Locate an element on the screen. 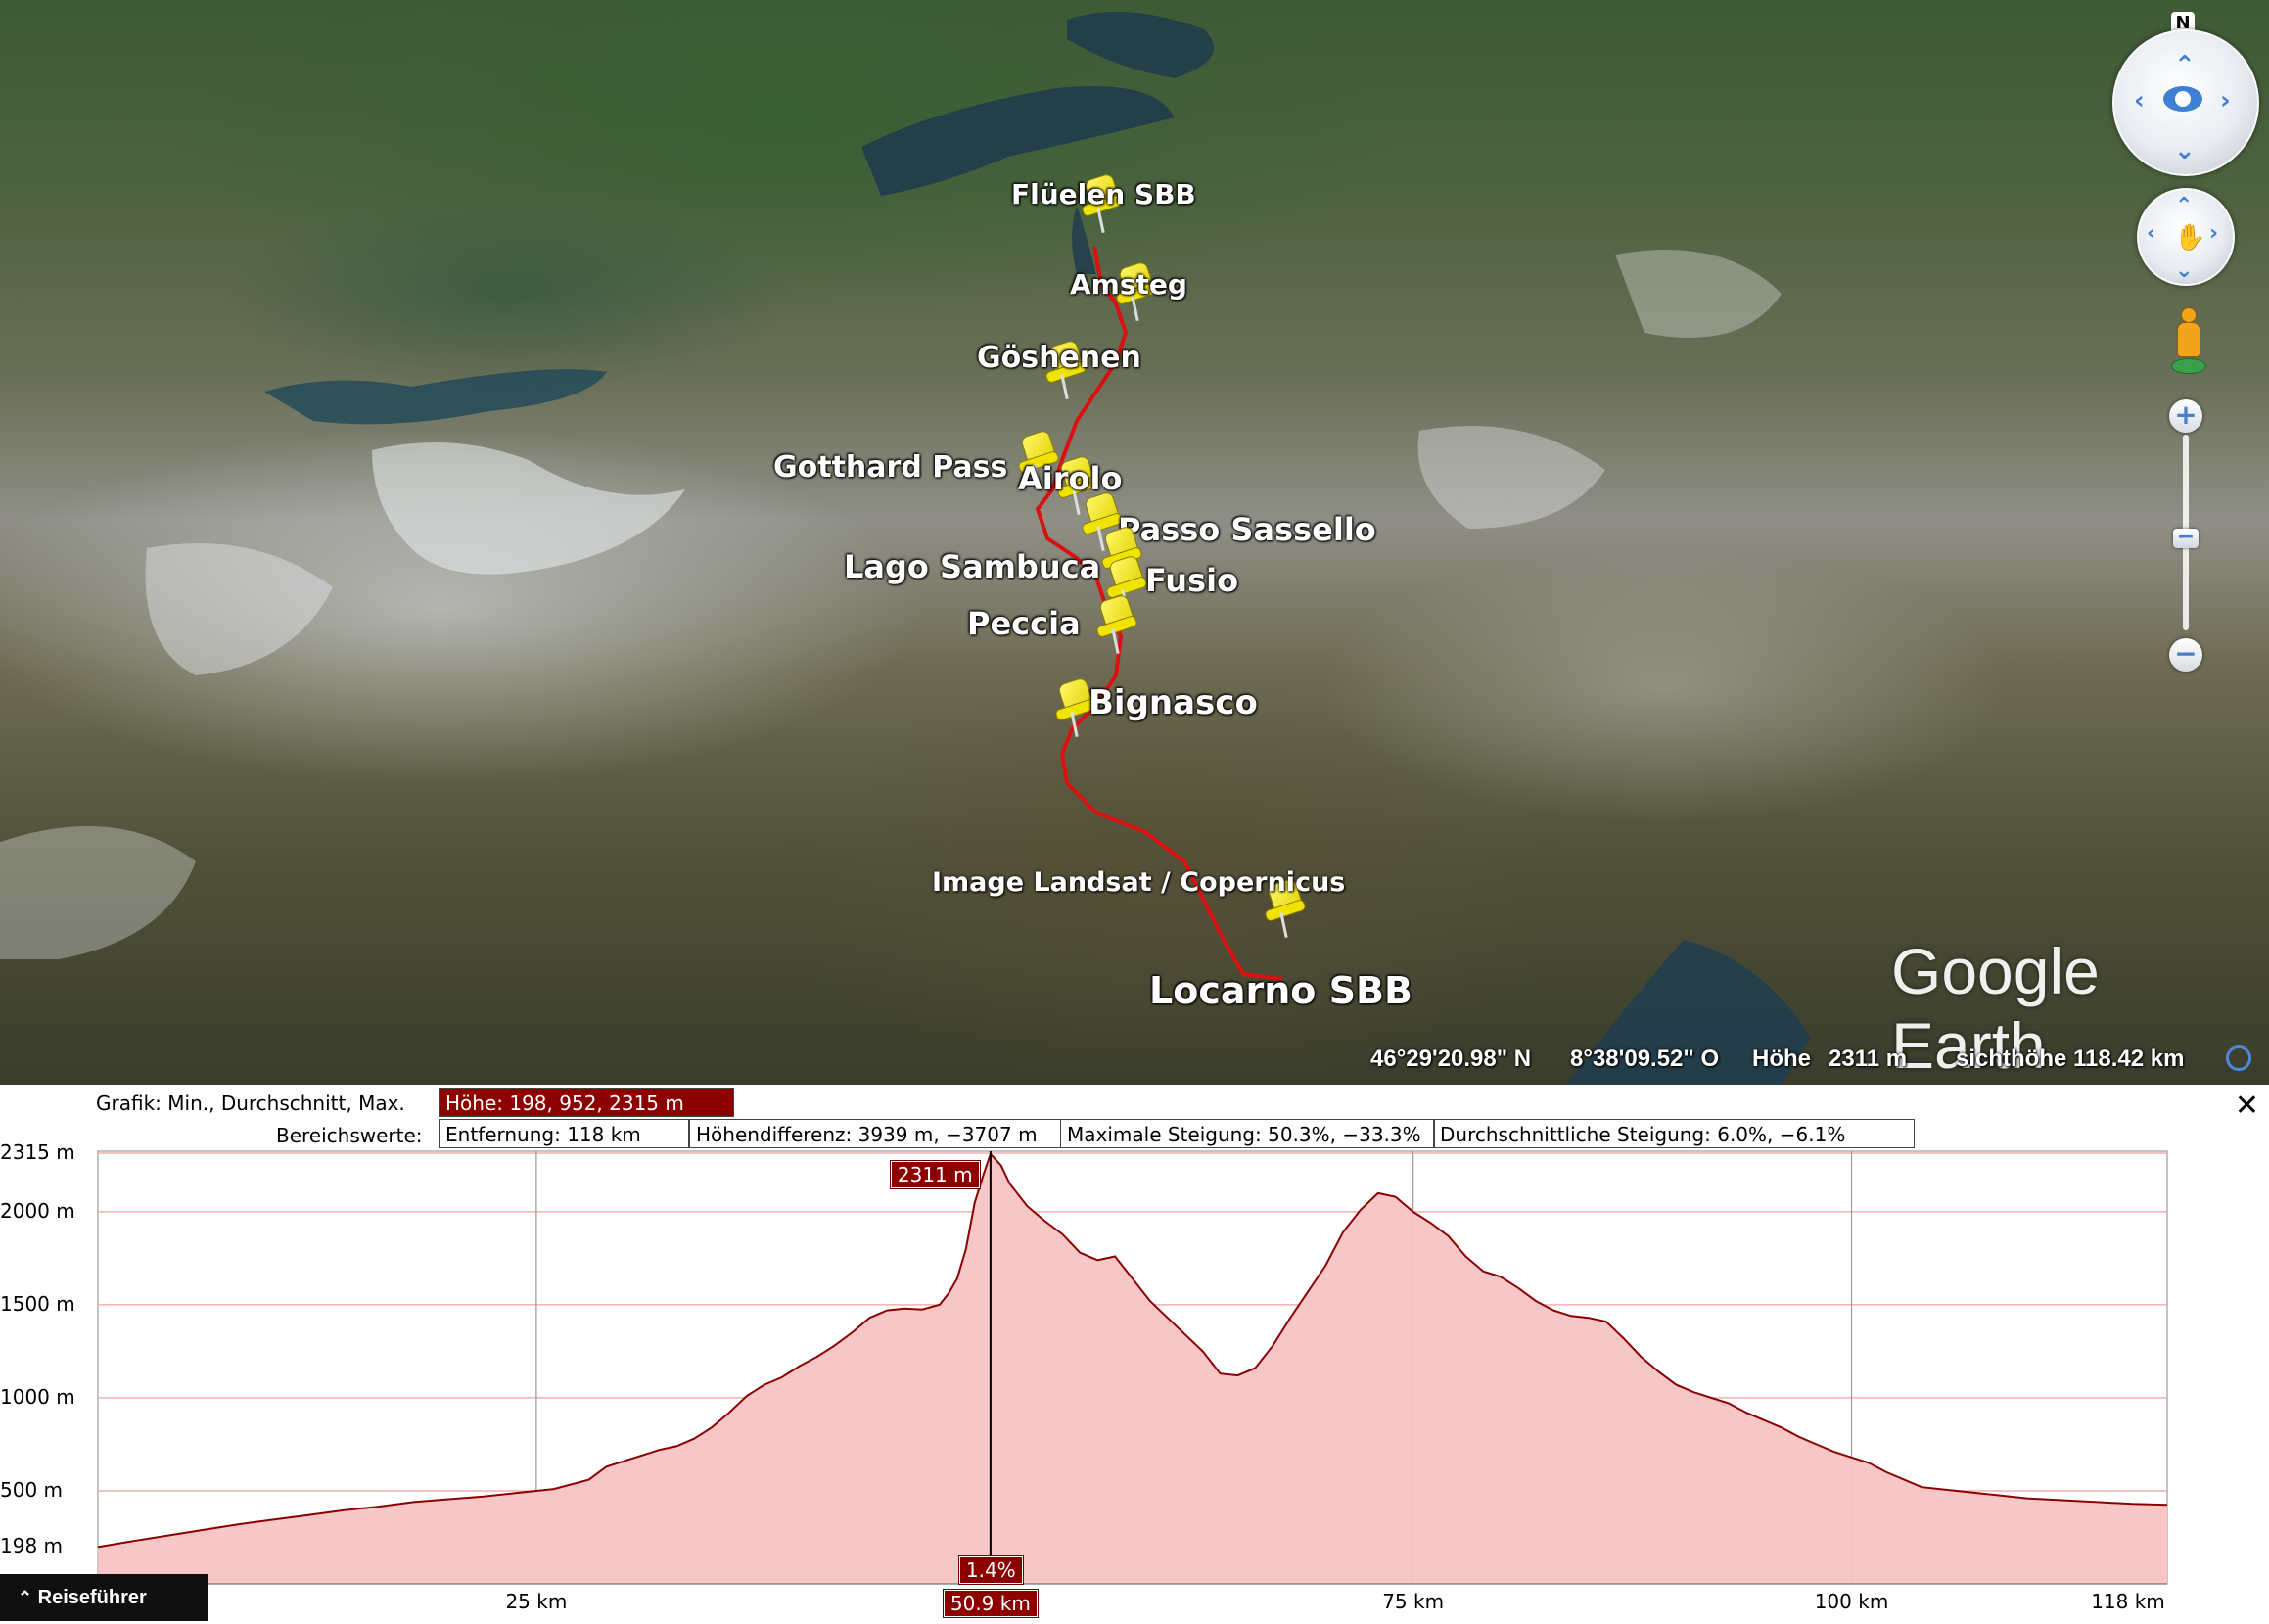 Image resolution: width=2269 pixels, height=1624 pixels. cursor-slope-label: 1.4% is located at coordinates (990, 1570).